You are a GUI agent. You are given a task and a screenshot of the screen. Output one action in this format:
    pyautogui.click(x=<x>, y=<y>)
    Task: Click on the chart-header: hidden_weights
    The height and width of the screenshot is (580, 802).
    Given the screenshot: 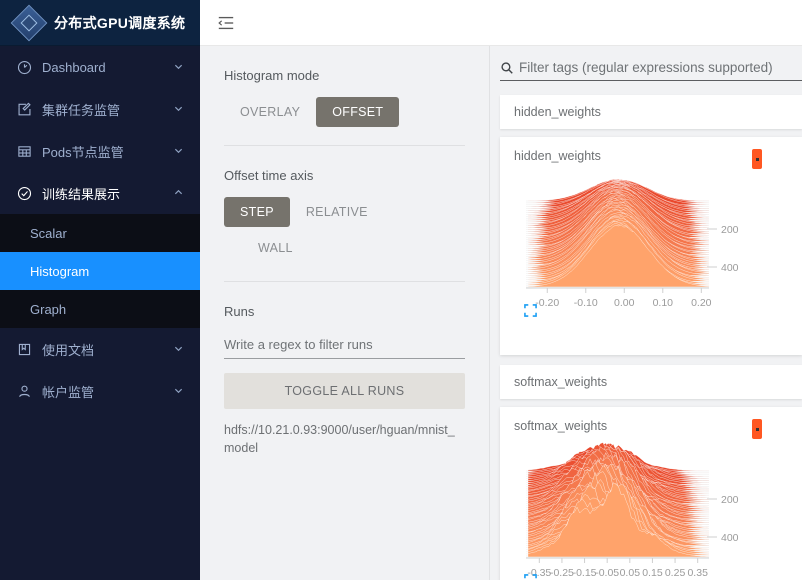 What is the action you would take?
    pyautogui.click(x=651, y=159)
    